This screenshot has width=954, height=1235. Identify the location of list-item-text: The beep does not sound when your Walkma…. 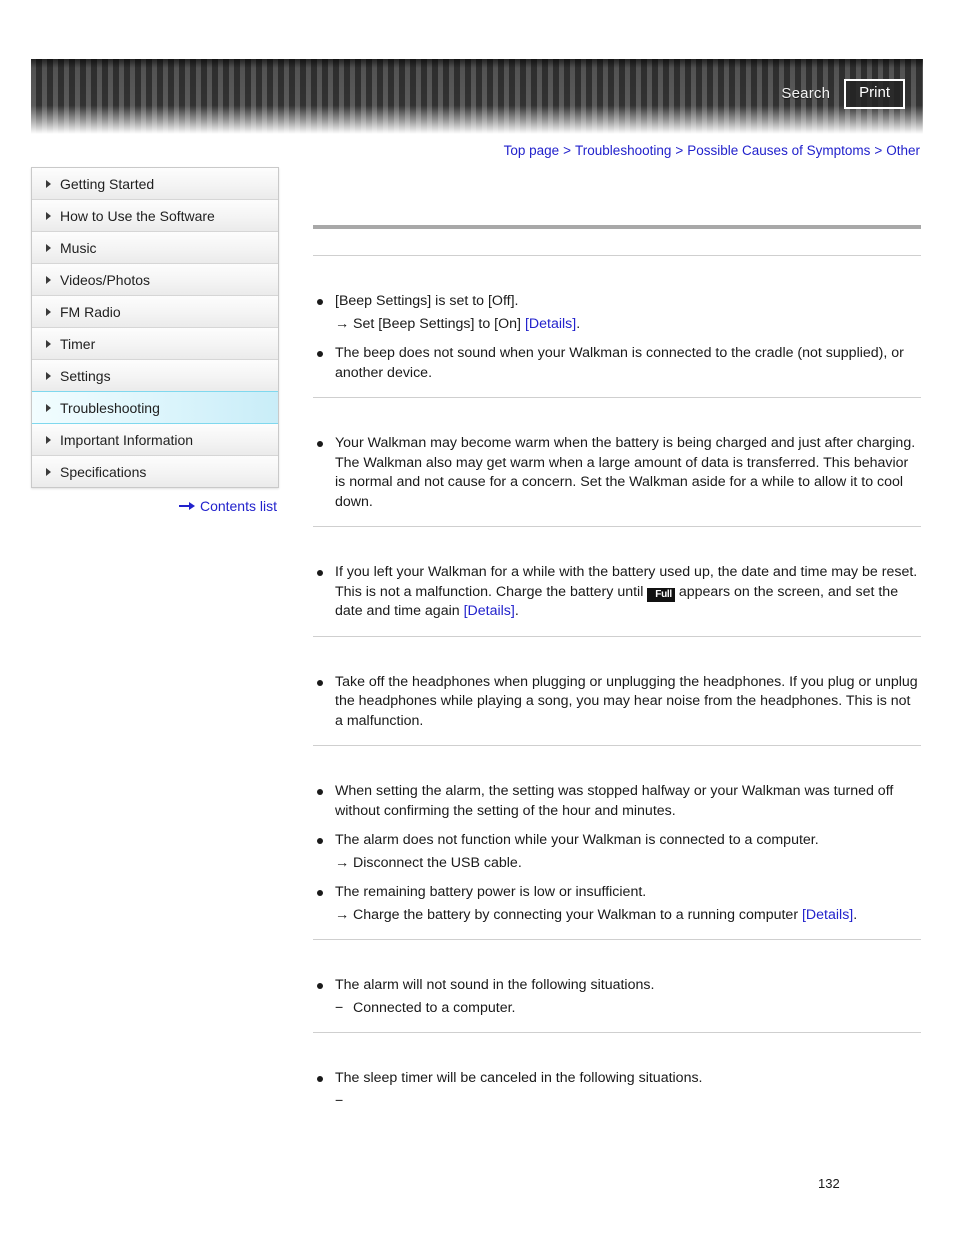
(619, 363).